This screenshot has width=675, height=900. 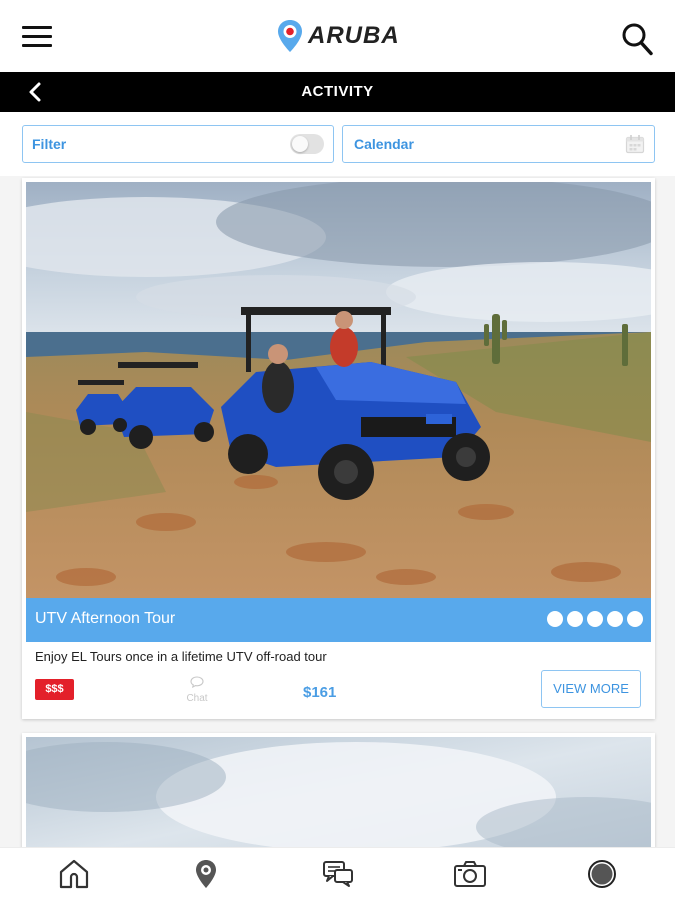 I want to click on page-title-bar: ACTIVITY, so click(x=337, y=92).